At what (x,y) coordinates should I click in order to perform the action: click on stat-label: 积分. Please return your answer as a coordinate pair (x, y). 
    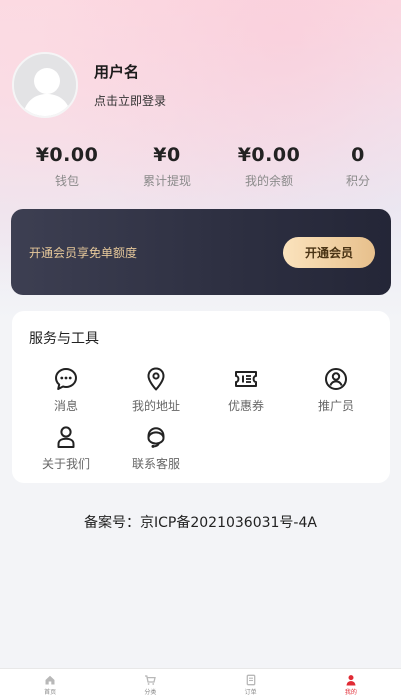
    Looking at the image, I should click on (357, 181).